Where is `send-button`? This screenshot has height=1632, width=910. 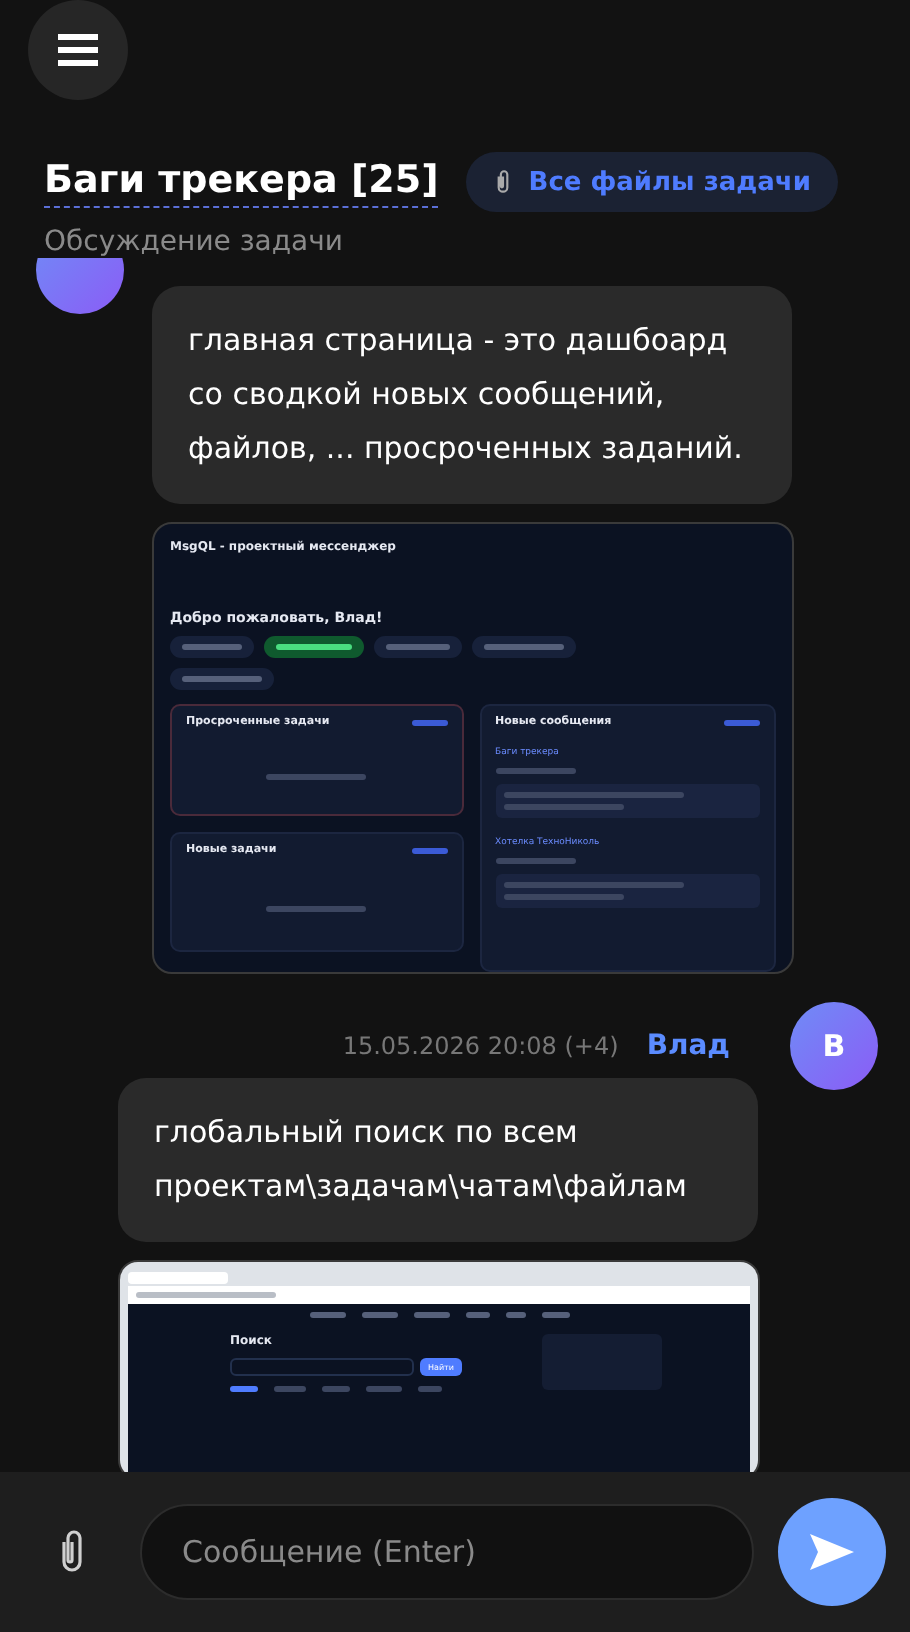
send-button is located at coordinates (832, 1552).